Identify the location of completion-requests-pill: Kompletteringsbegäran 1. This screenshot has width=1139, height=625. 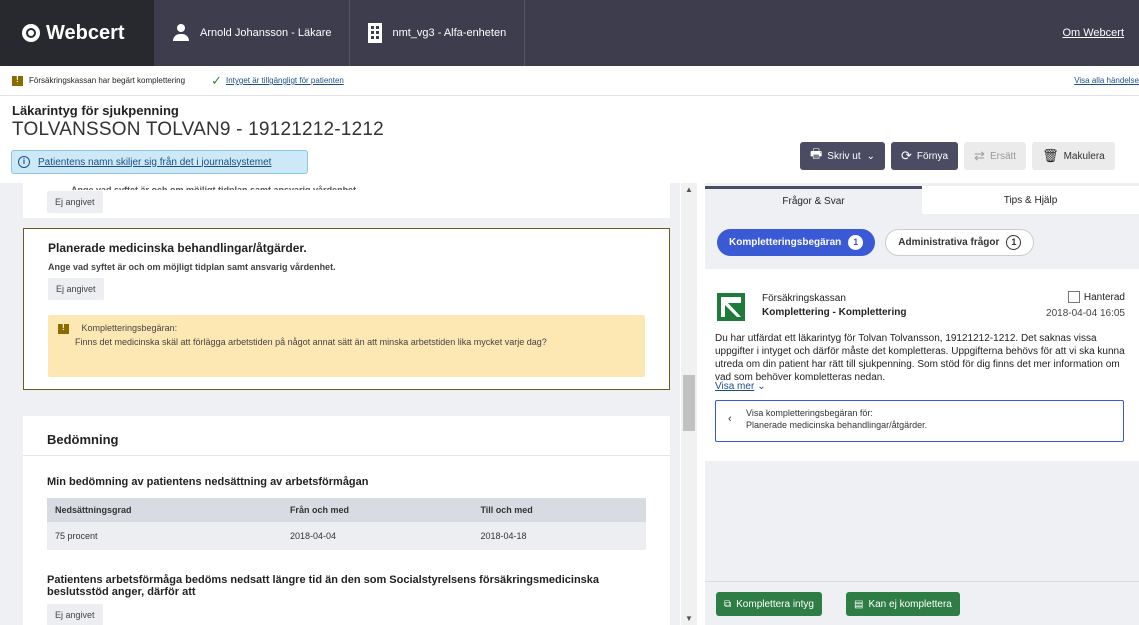
(796, 242).